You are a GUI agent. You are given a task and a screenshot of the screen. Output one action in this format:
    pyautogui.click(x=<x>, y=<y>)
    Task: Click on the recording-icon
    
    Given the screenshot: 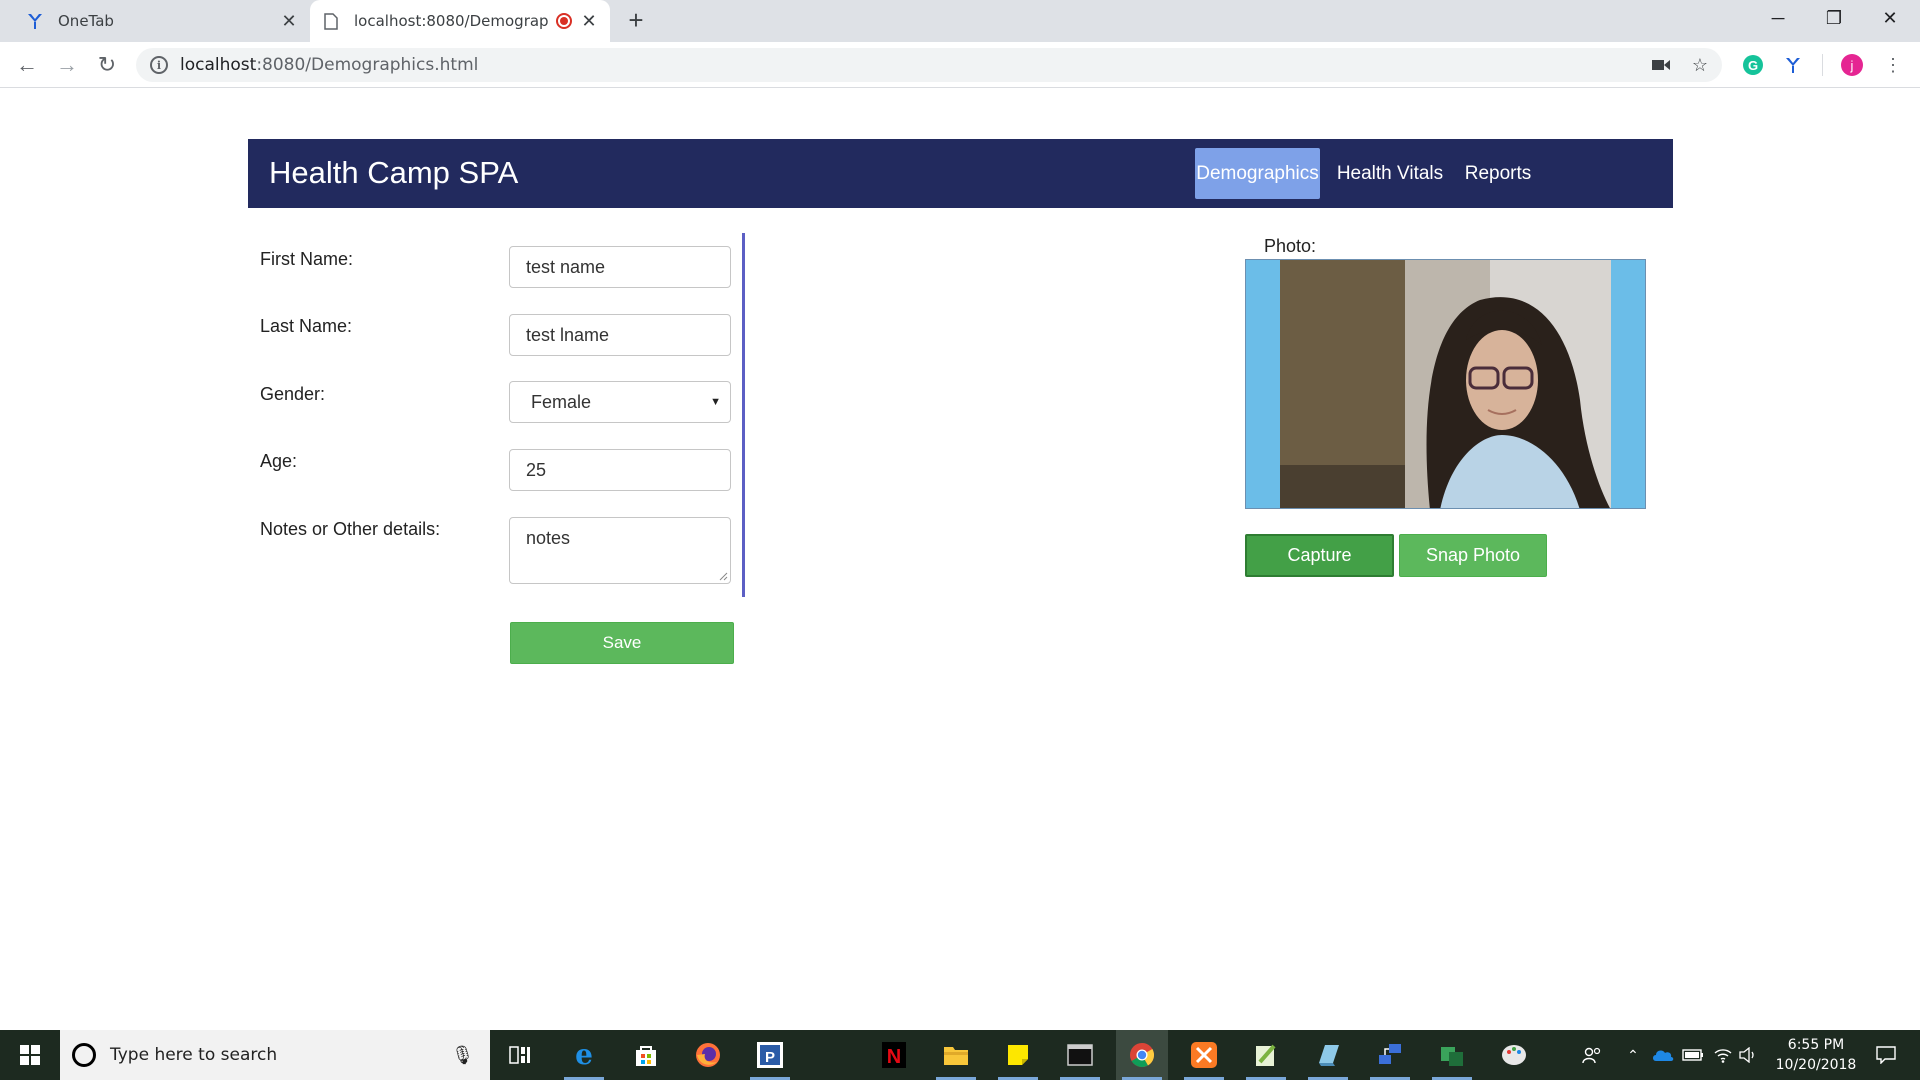 What is the action you would take?
    pyautogui.click(x=564, y=21)
    